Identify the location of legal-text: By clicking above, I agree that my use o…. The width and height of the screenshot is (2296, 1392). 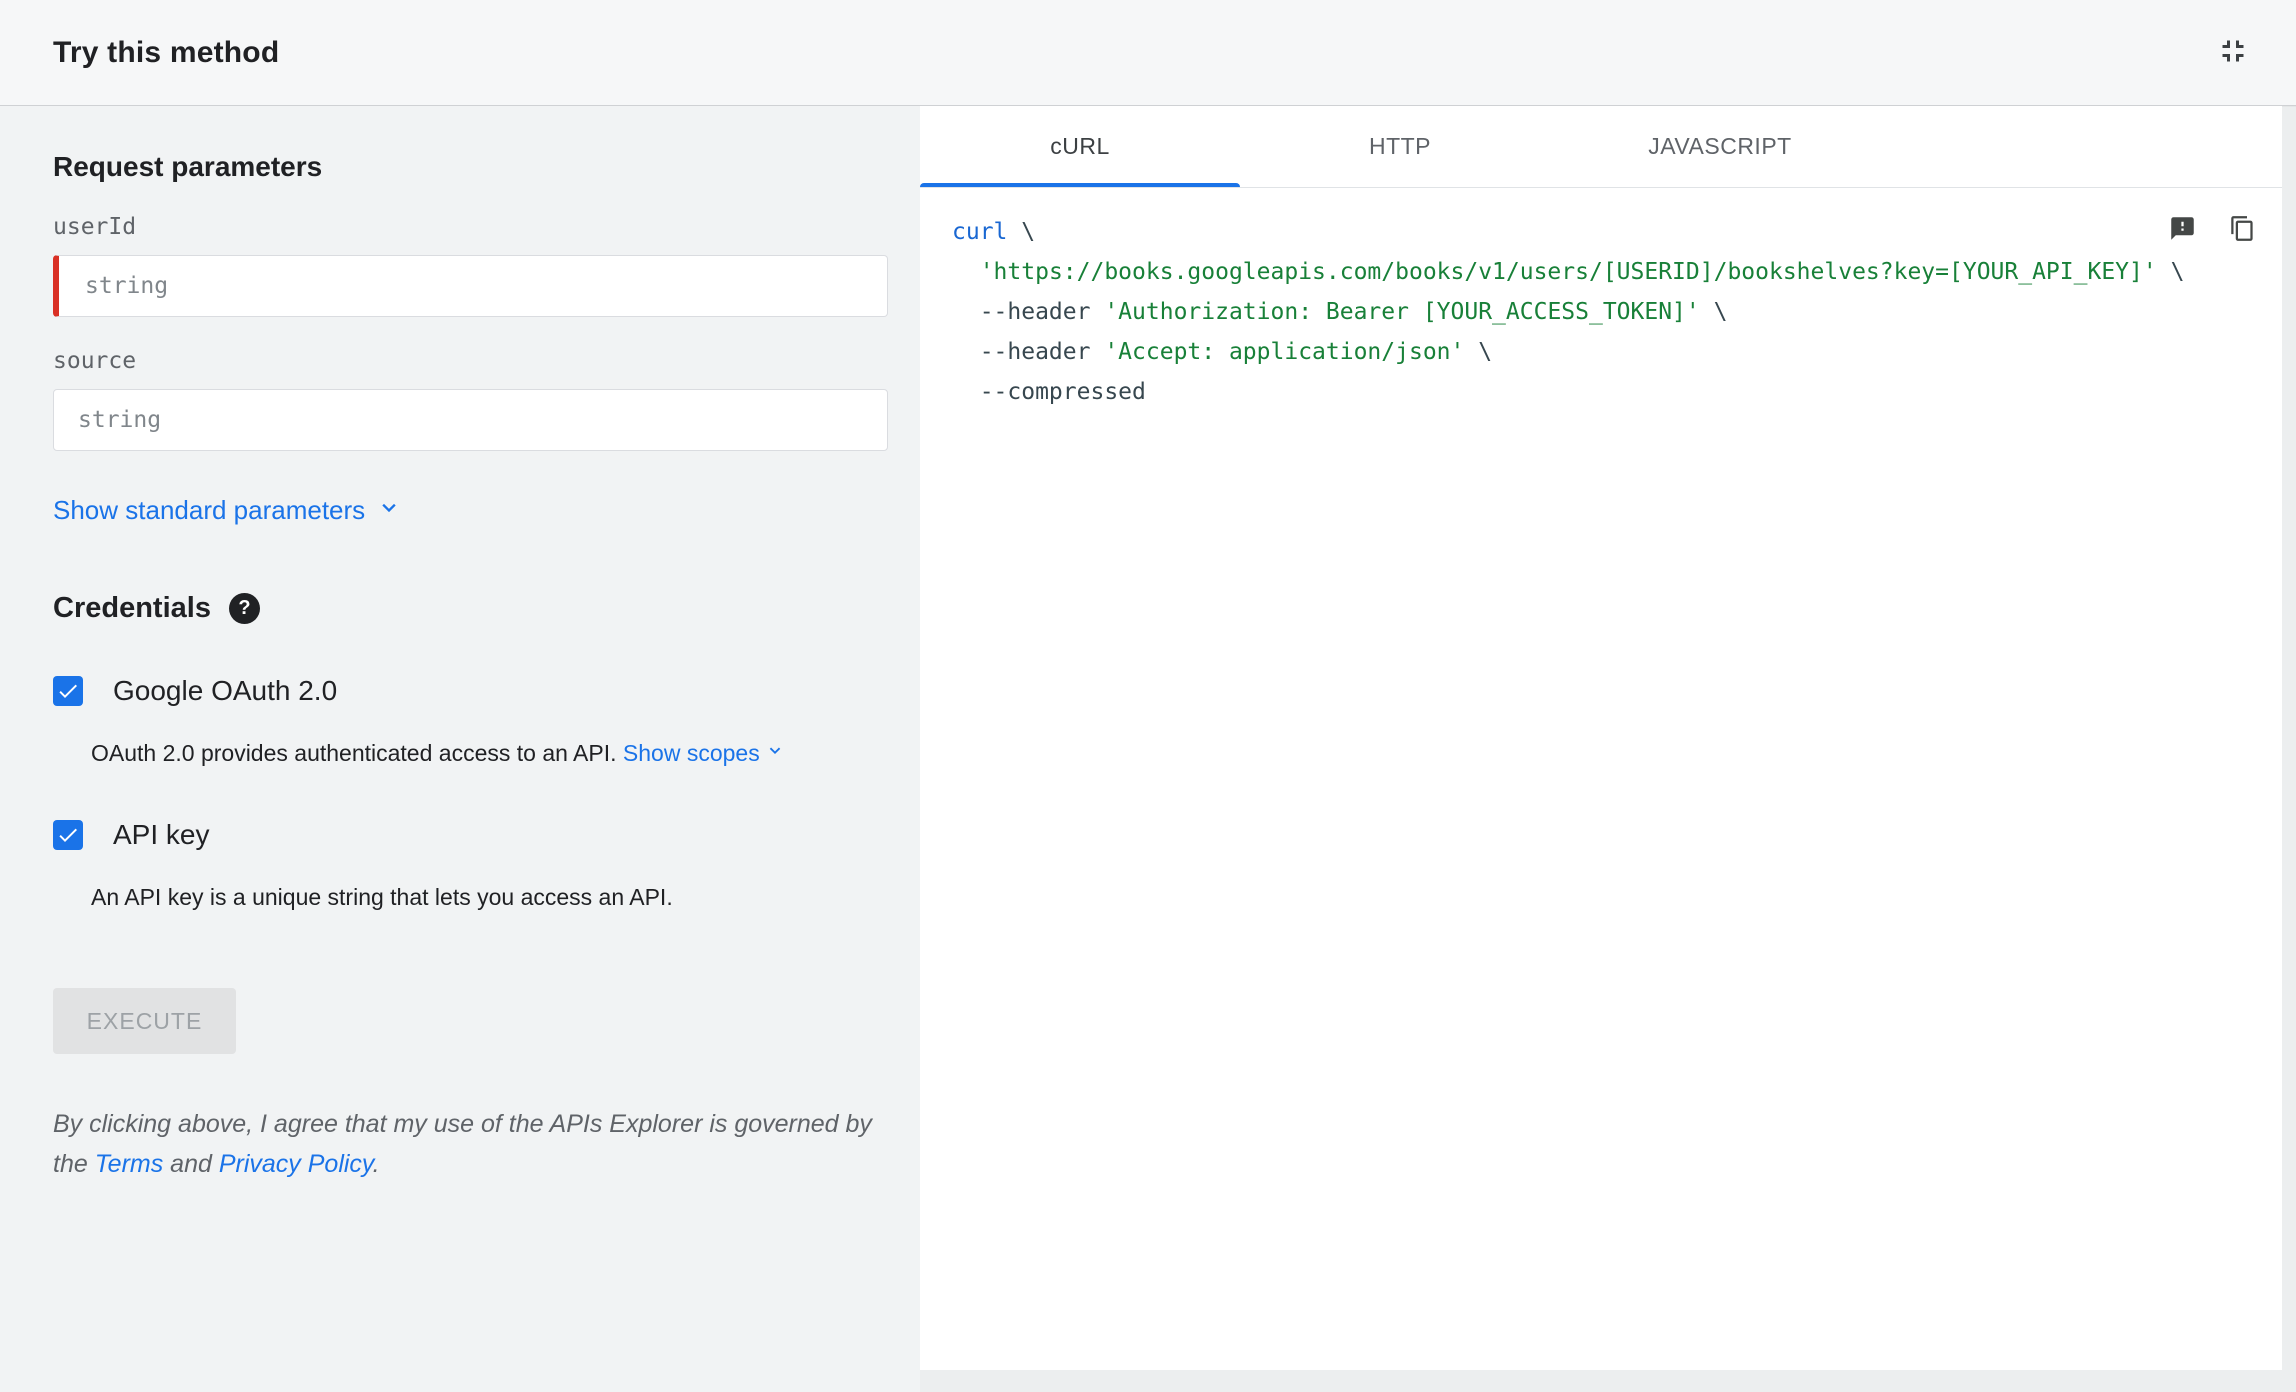
(470, 1144).